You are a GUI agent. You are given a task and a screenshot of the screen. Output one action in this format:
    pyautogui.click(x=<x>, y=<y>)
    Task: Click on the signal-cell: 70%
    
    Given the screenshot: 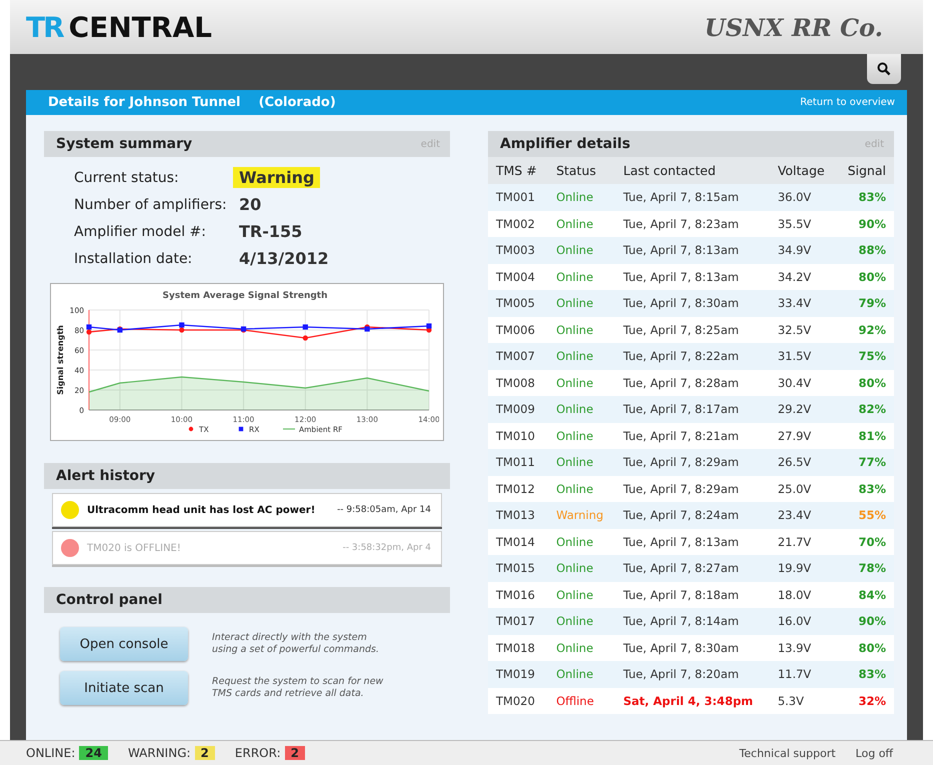 What is the action you would take?
    pyautogui.click(x=865, y=541)
    